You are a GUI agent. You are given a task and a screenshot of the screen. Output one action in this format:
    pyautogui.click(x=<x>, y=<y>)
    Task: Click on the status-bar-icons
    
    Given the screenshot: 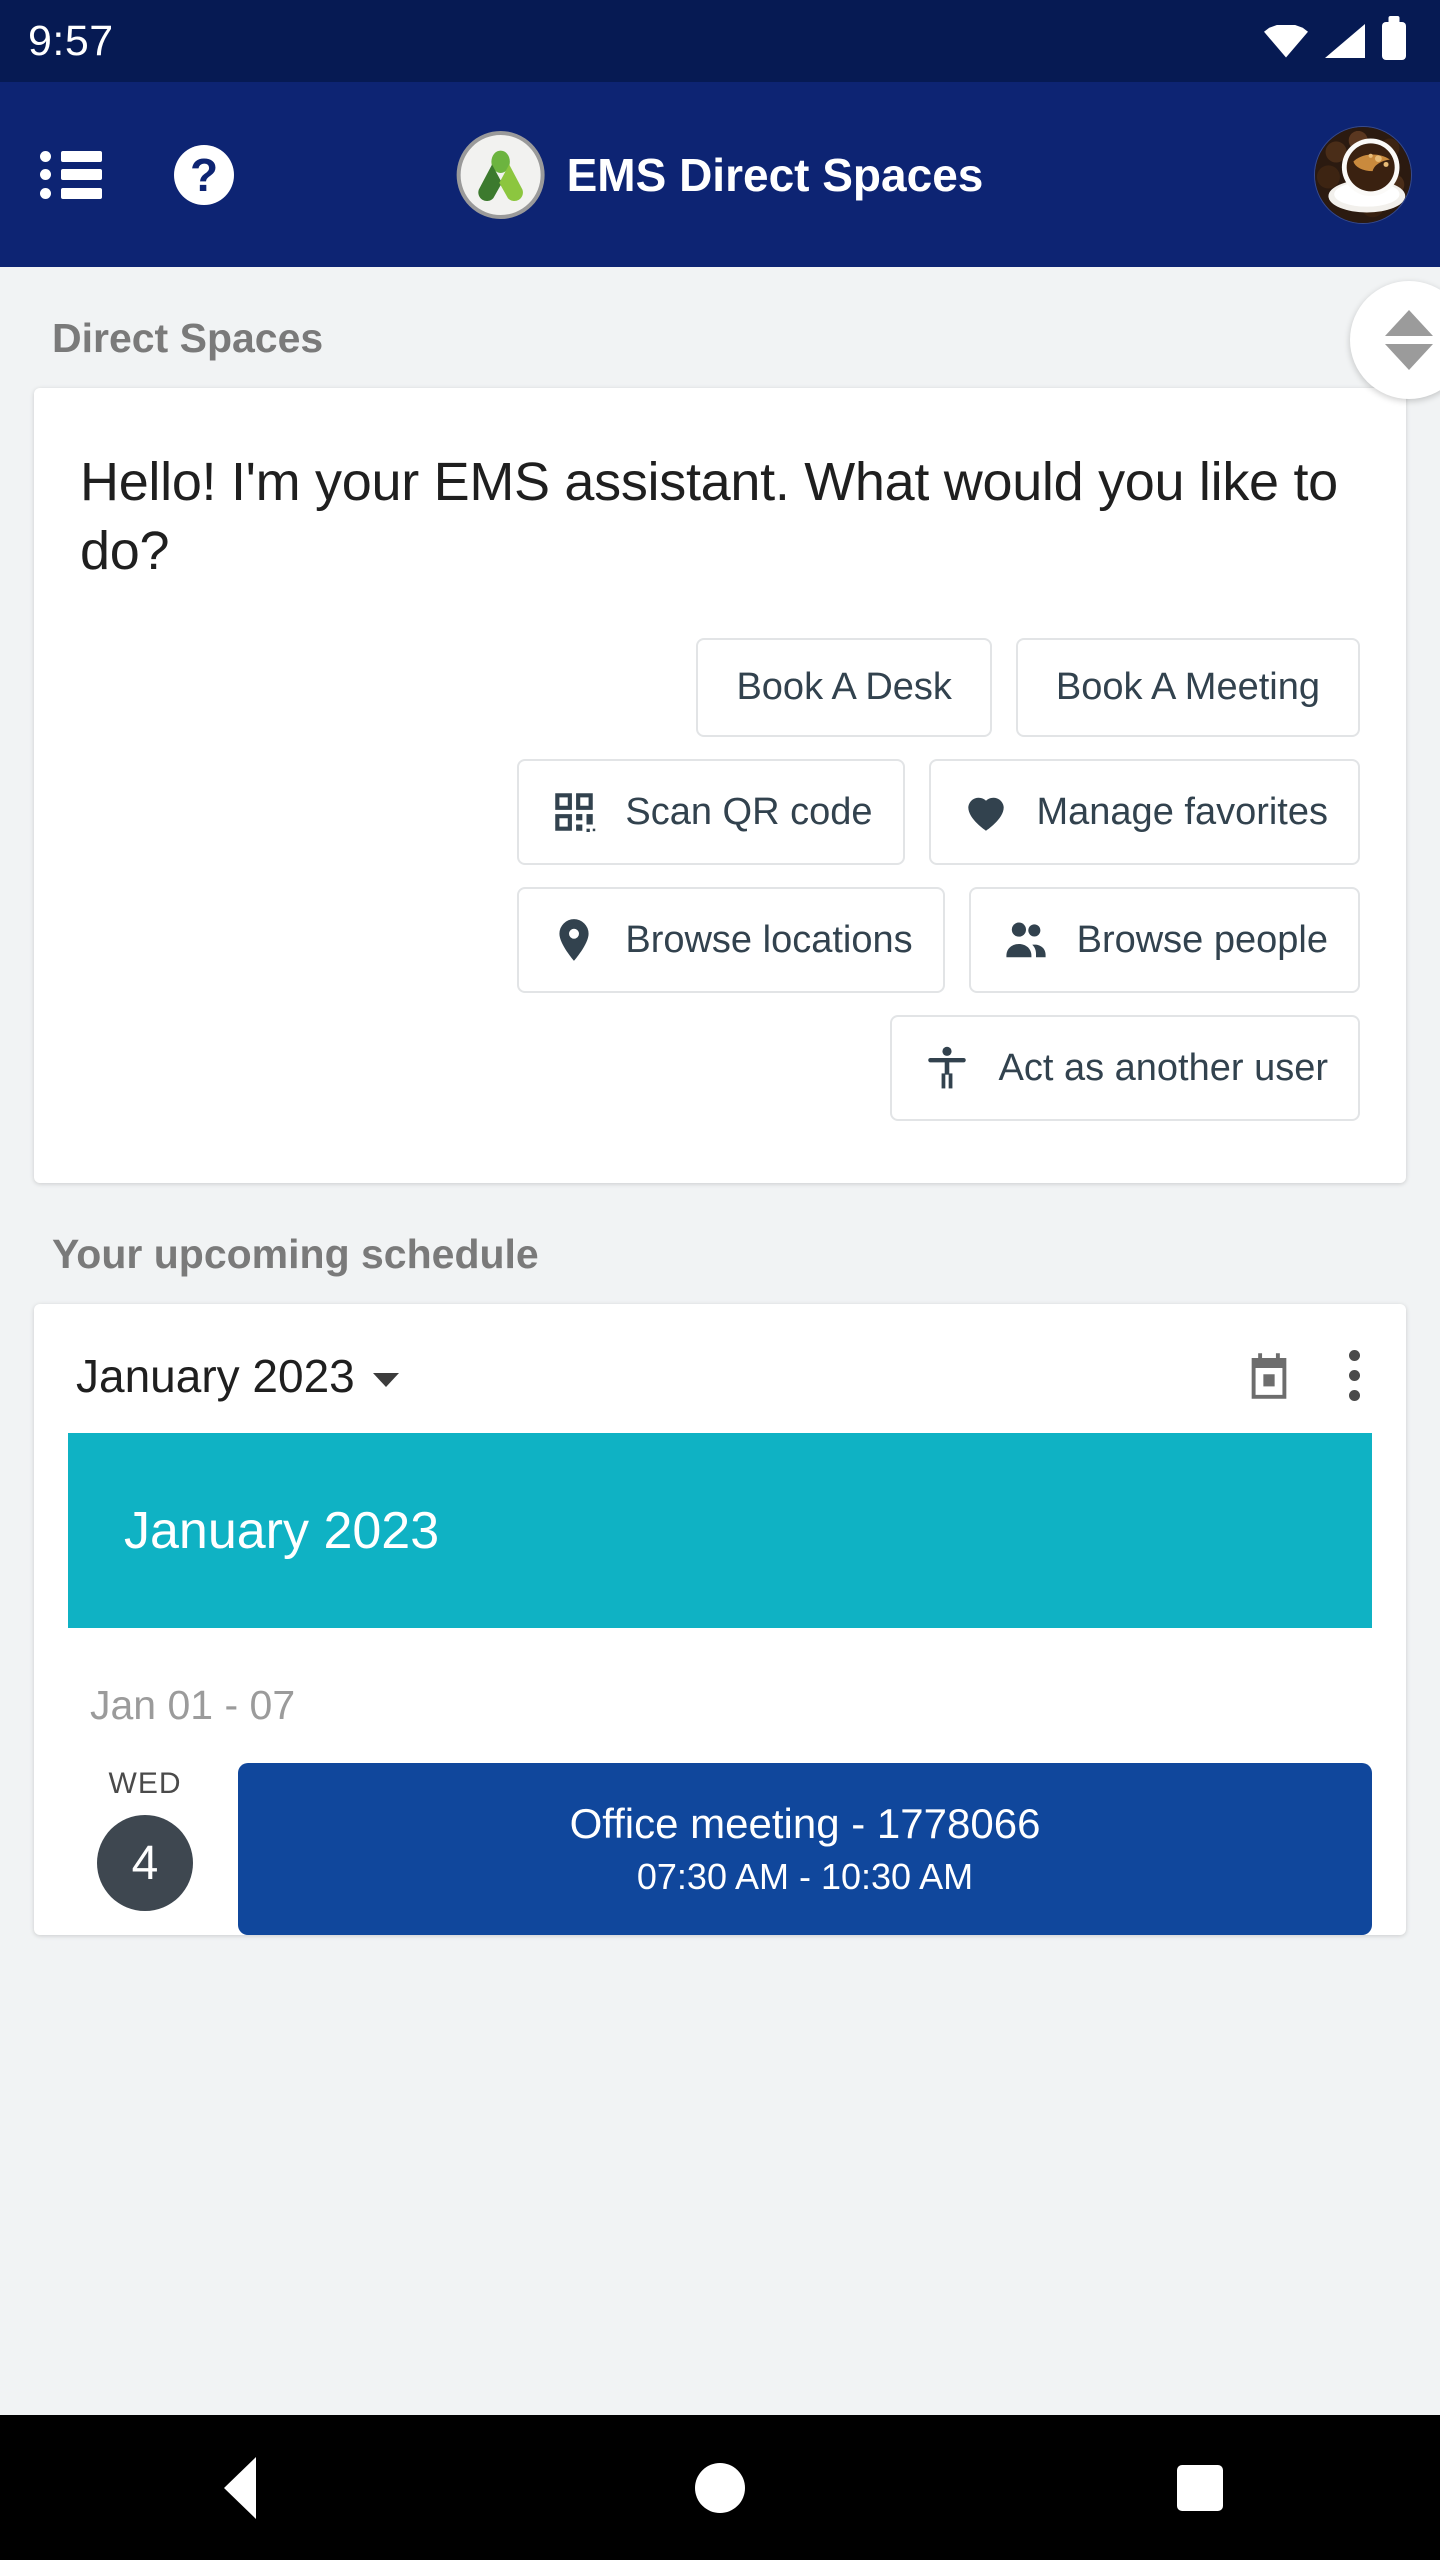 What is the action you would take?
    pyautogui.click(x=1335, y=41)
    